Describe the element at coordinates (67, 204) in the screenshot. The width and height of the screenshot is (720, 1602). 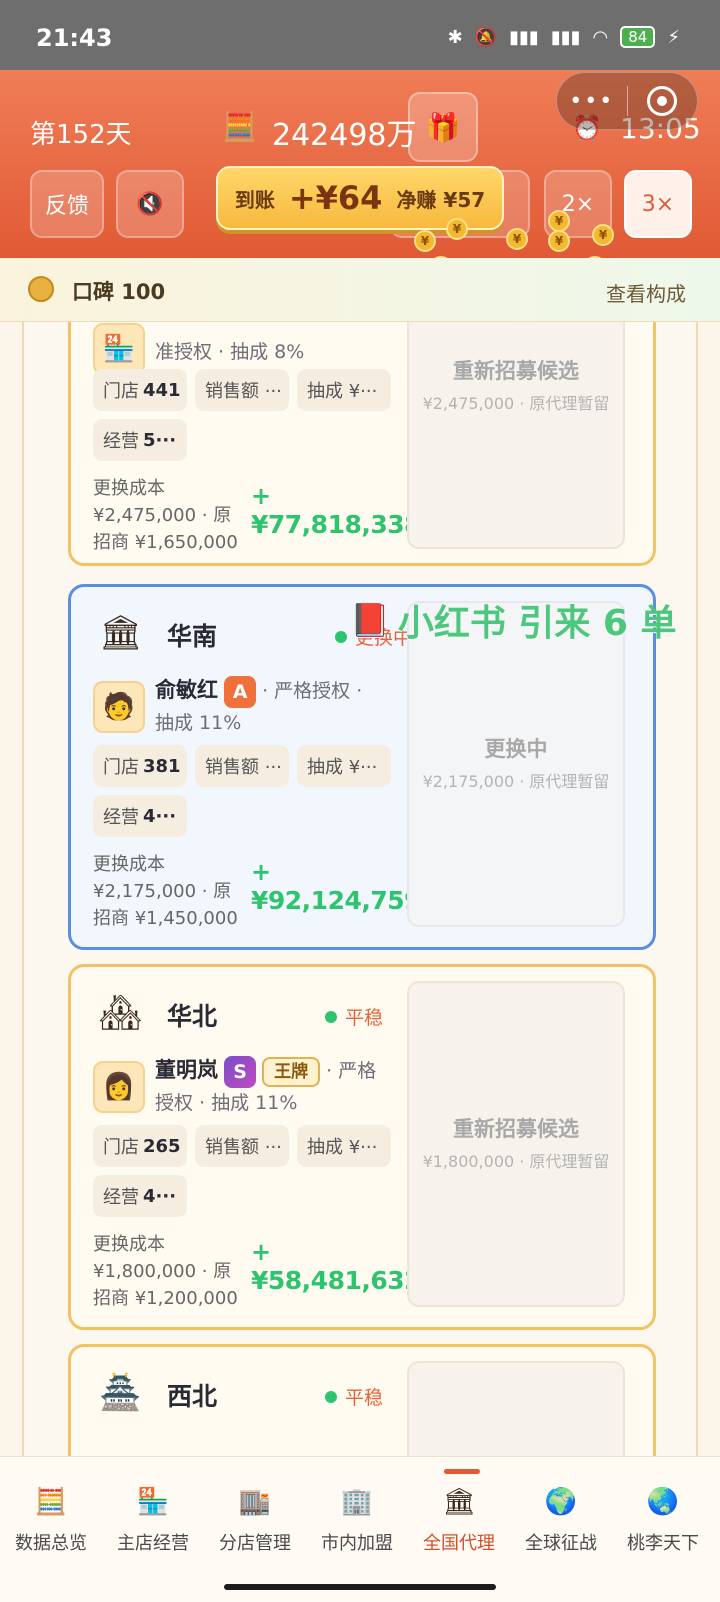
I see `feedback-button: 反馈` at that location.